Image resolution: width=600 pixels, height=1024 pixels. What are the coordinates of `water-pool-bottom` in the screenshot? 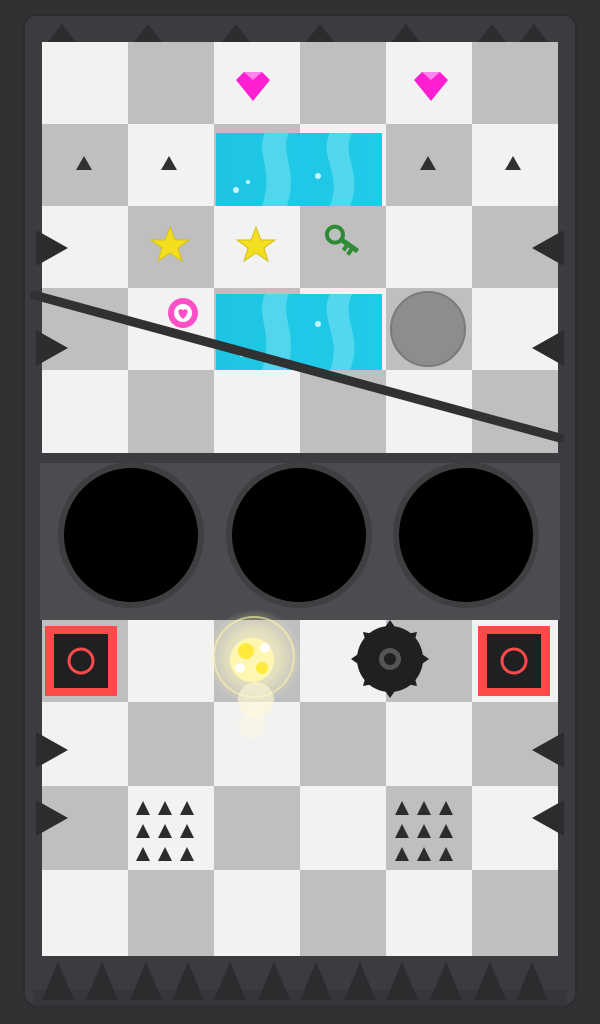 It's located at (299, 332).